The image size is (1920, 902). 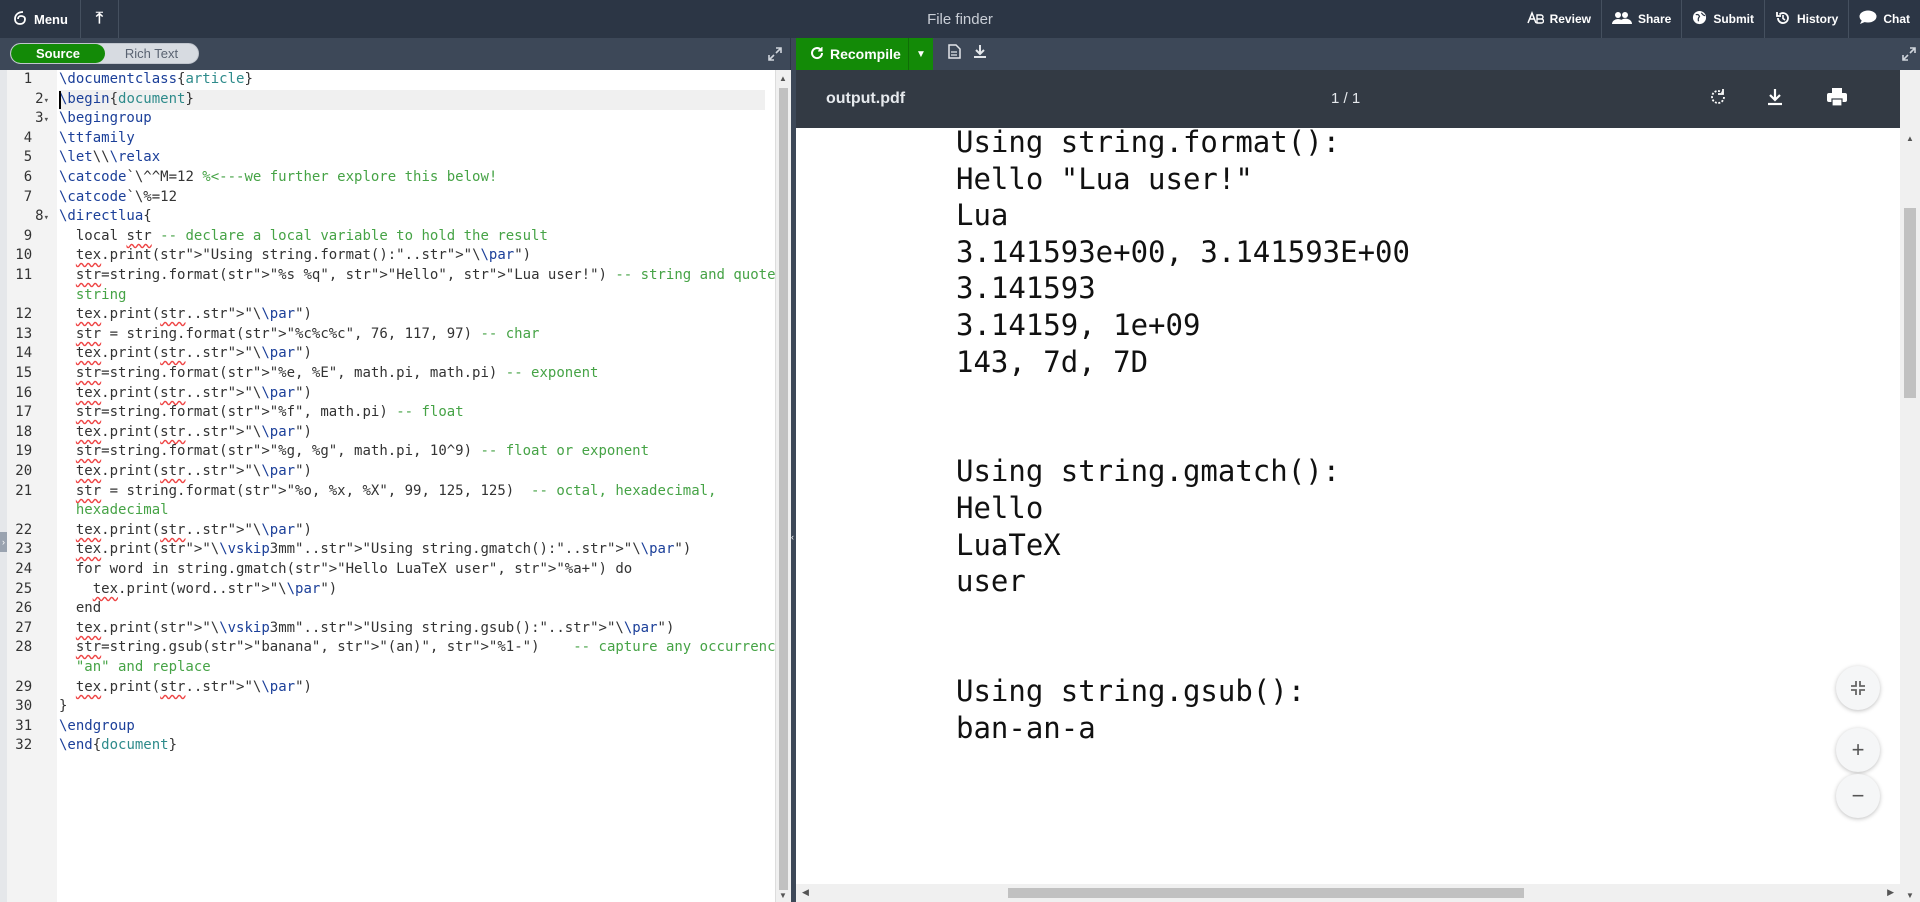 I want to click on line-number: 26, so click(x=32, y=608).